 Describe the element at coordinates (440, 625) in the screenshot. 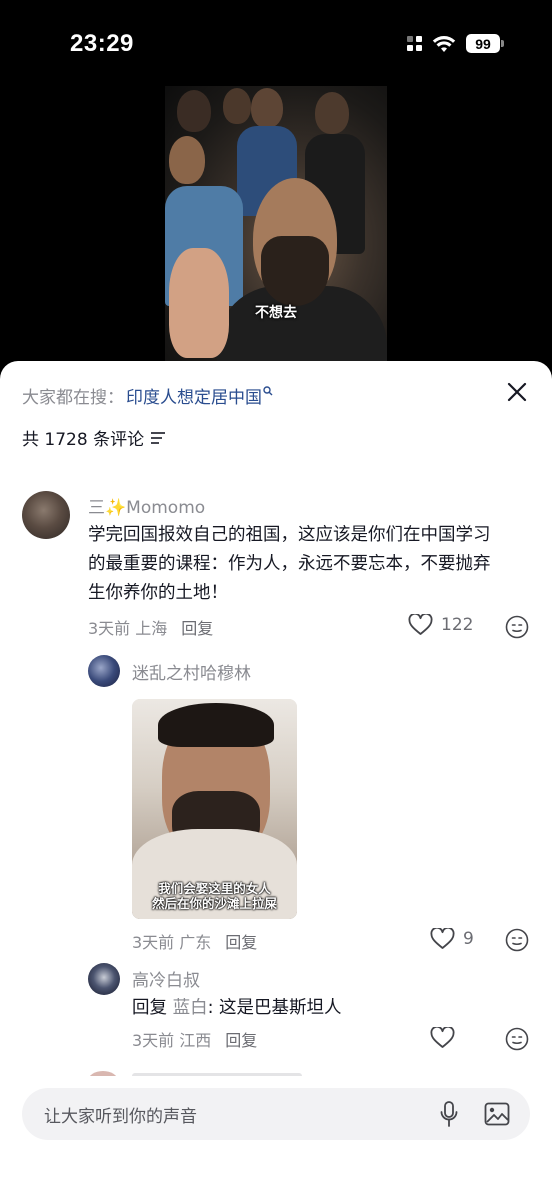

I see `like-button: 122` at that location.